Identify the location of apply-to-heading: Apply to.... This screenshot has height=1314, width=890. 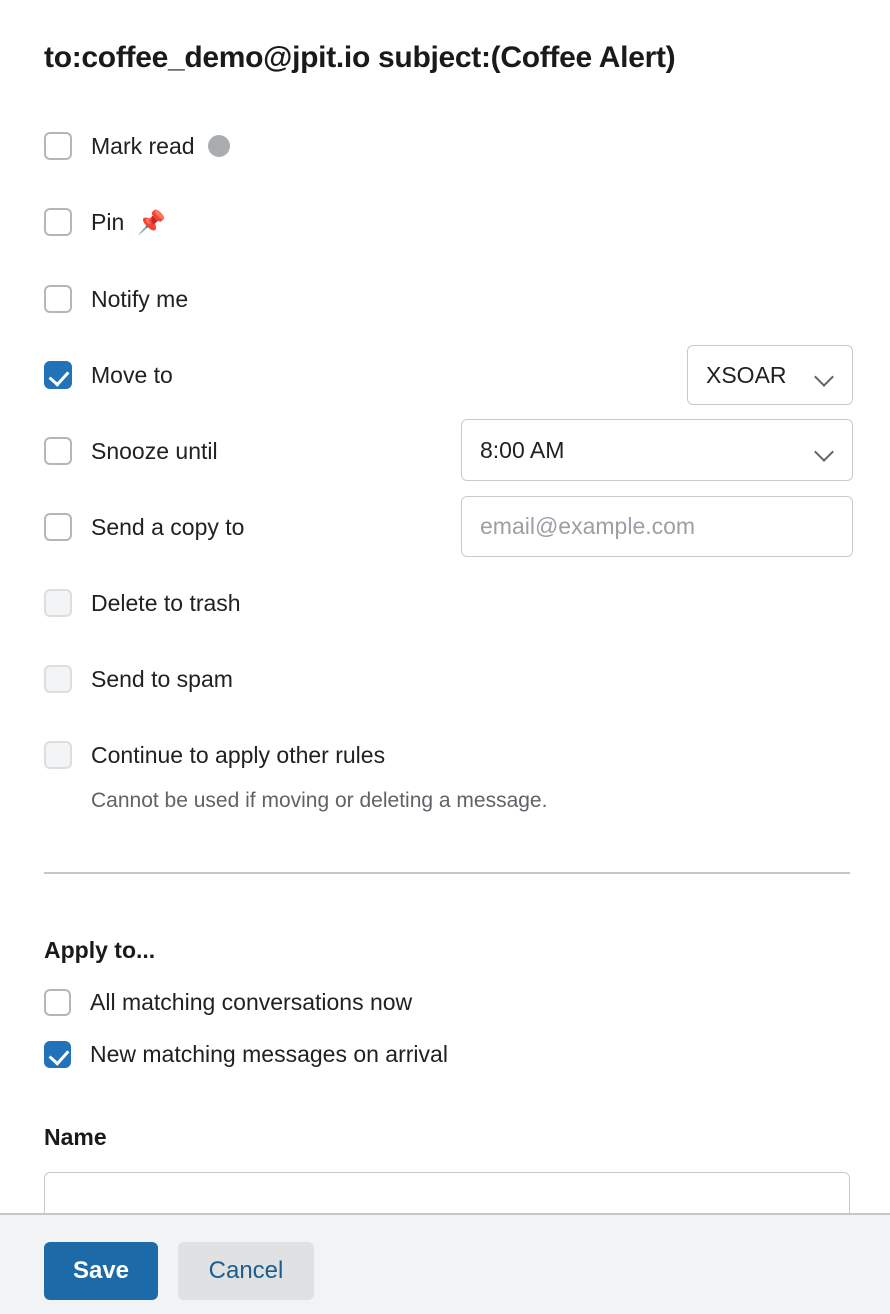
(100, 950).